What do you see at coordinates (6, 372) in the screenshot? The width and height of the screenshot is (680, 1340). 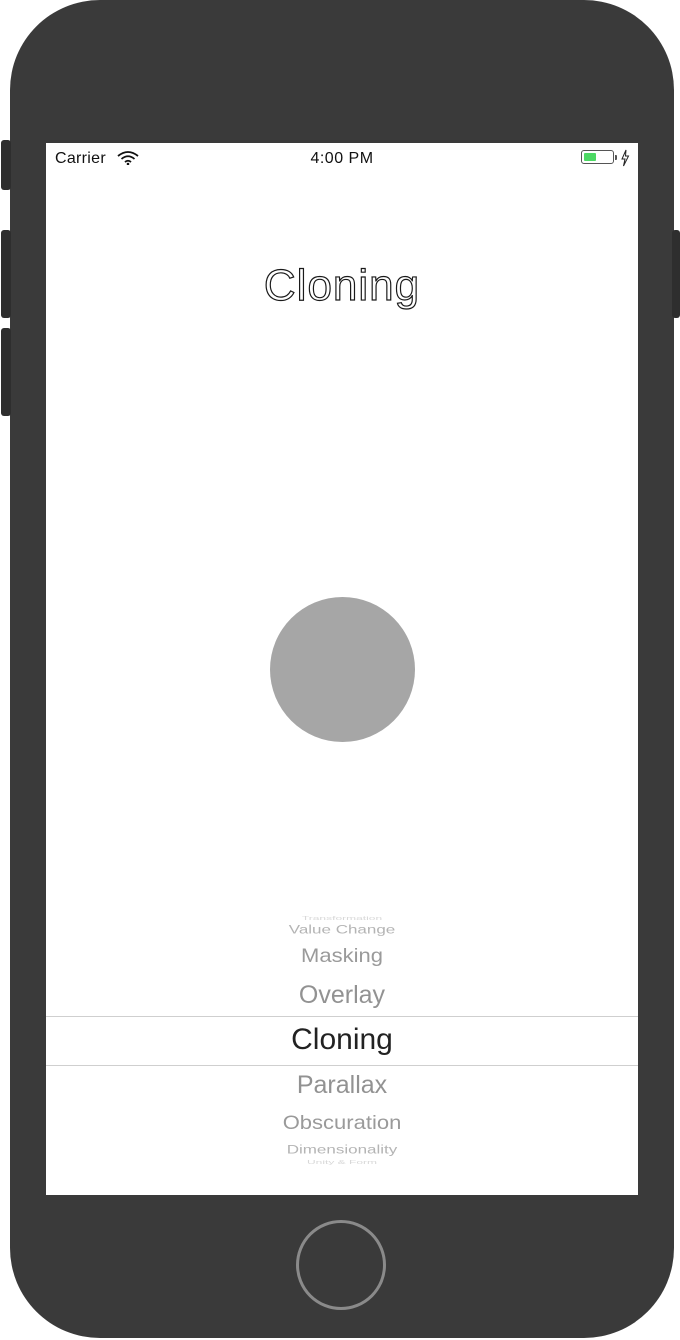 I see `volume-down-button` at bounding box center [6, 372].